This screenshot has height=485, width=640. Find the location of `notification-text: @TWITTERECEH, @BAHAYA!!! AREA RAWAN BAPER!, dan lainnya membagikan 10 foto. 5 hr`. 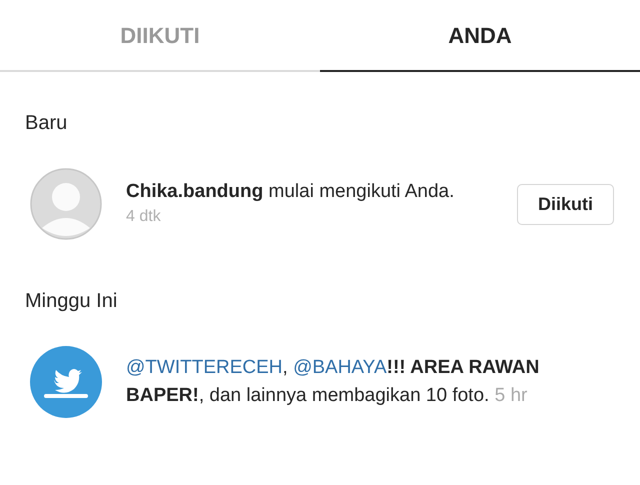

notification-text: @TWITTERECEH, @BAHAYA!!! AREA RAWAN BAPER!, dan lainnya membagikan 10 foto. 5 hr is located at coordinates (333, 382).